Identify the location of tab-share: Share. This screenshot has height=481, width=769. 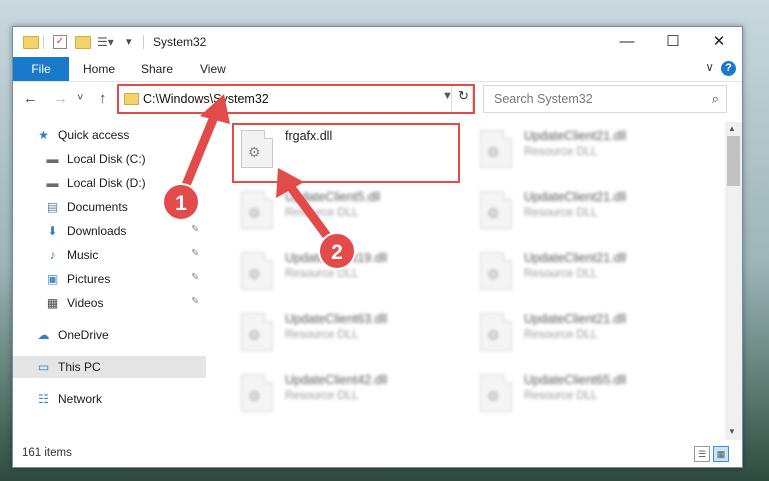
(157, 69).